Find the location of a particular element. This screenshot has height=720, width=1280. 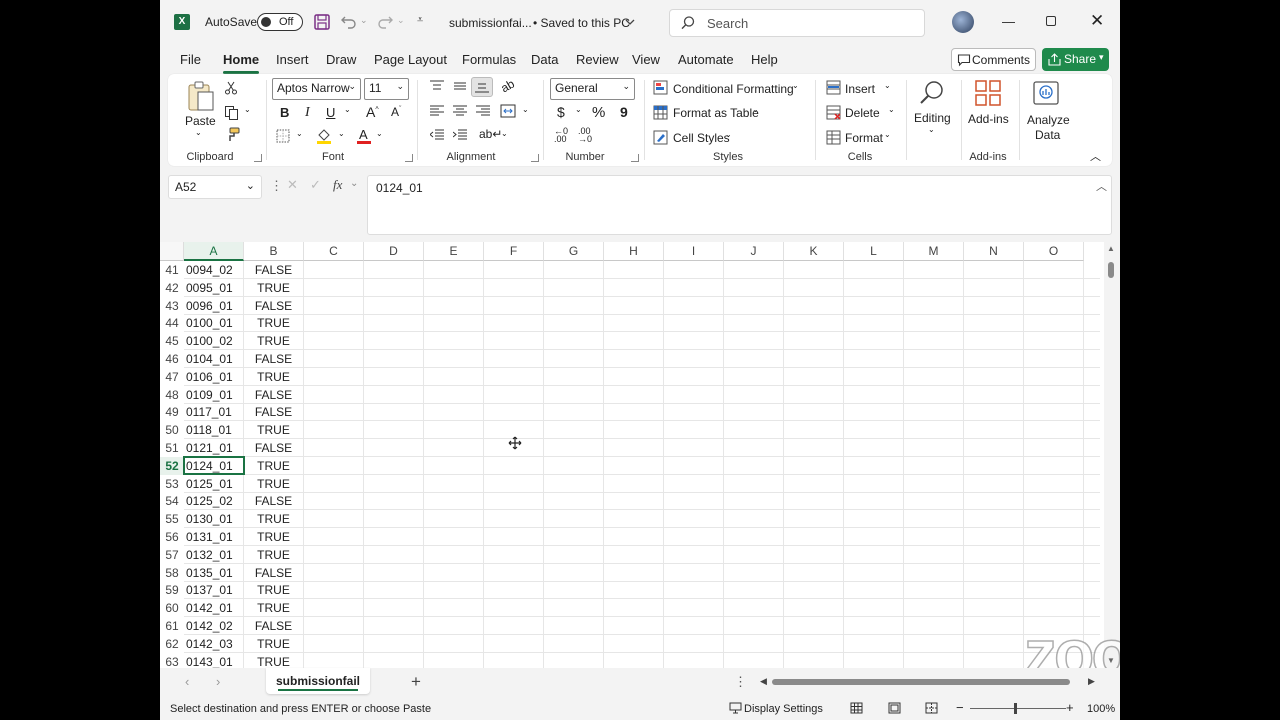

more-options-icon: ⋮ is located at coordinates (276, 186).